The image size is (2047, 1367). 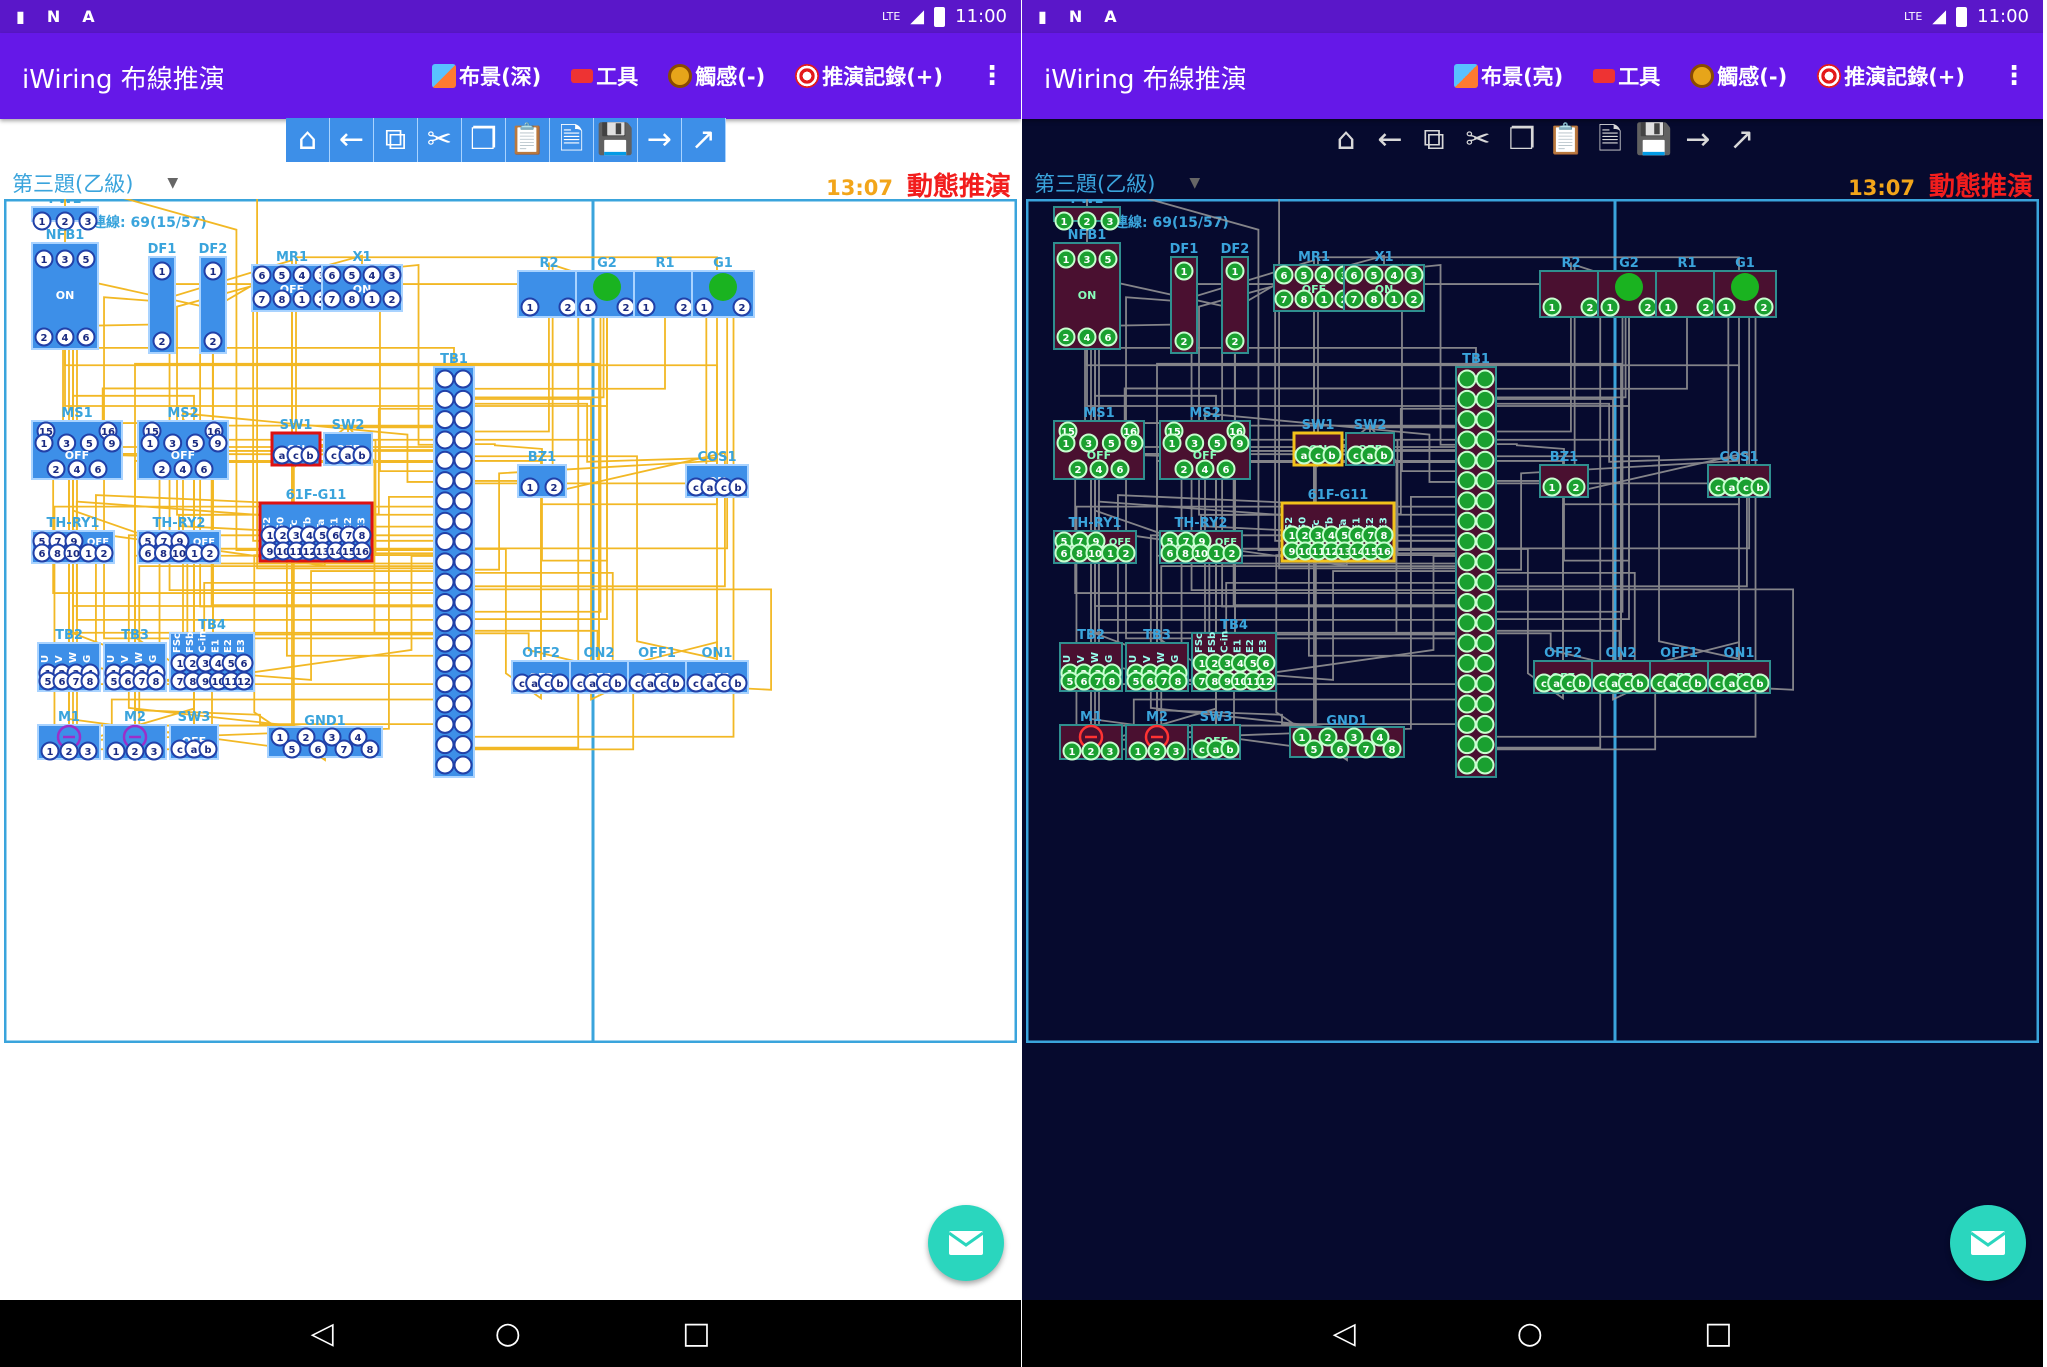 What do you see at coordinates (65, 215) in the screenshot?
I see `component-pw1: PW1 1 2 3` at bounding box center [65, 215].